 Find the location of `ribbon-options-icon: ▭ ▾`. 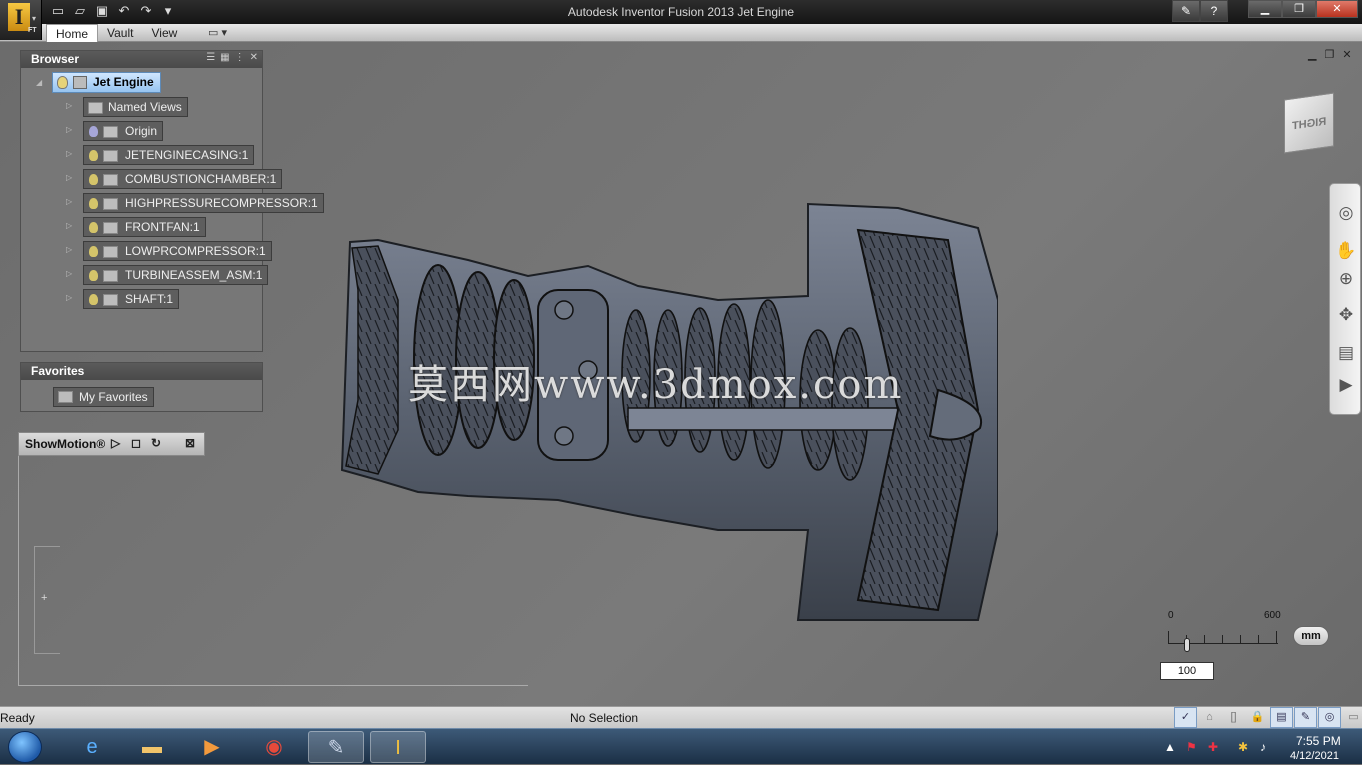

ribbon-options-icon: ▭ ▾ is located at coordinates (217, 32).